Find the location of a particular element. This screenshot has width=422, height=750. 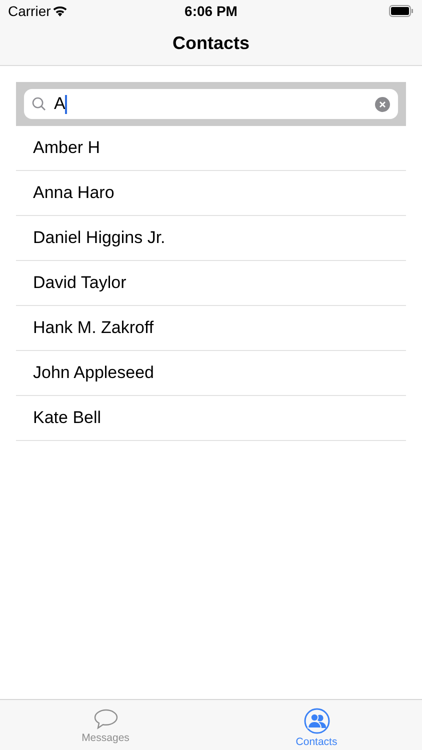

screen-title: Contacts is located at coordinates (211, 43).